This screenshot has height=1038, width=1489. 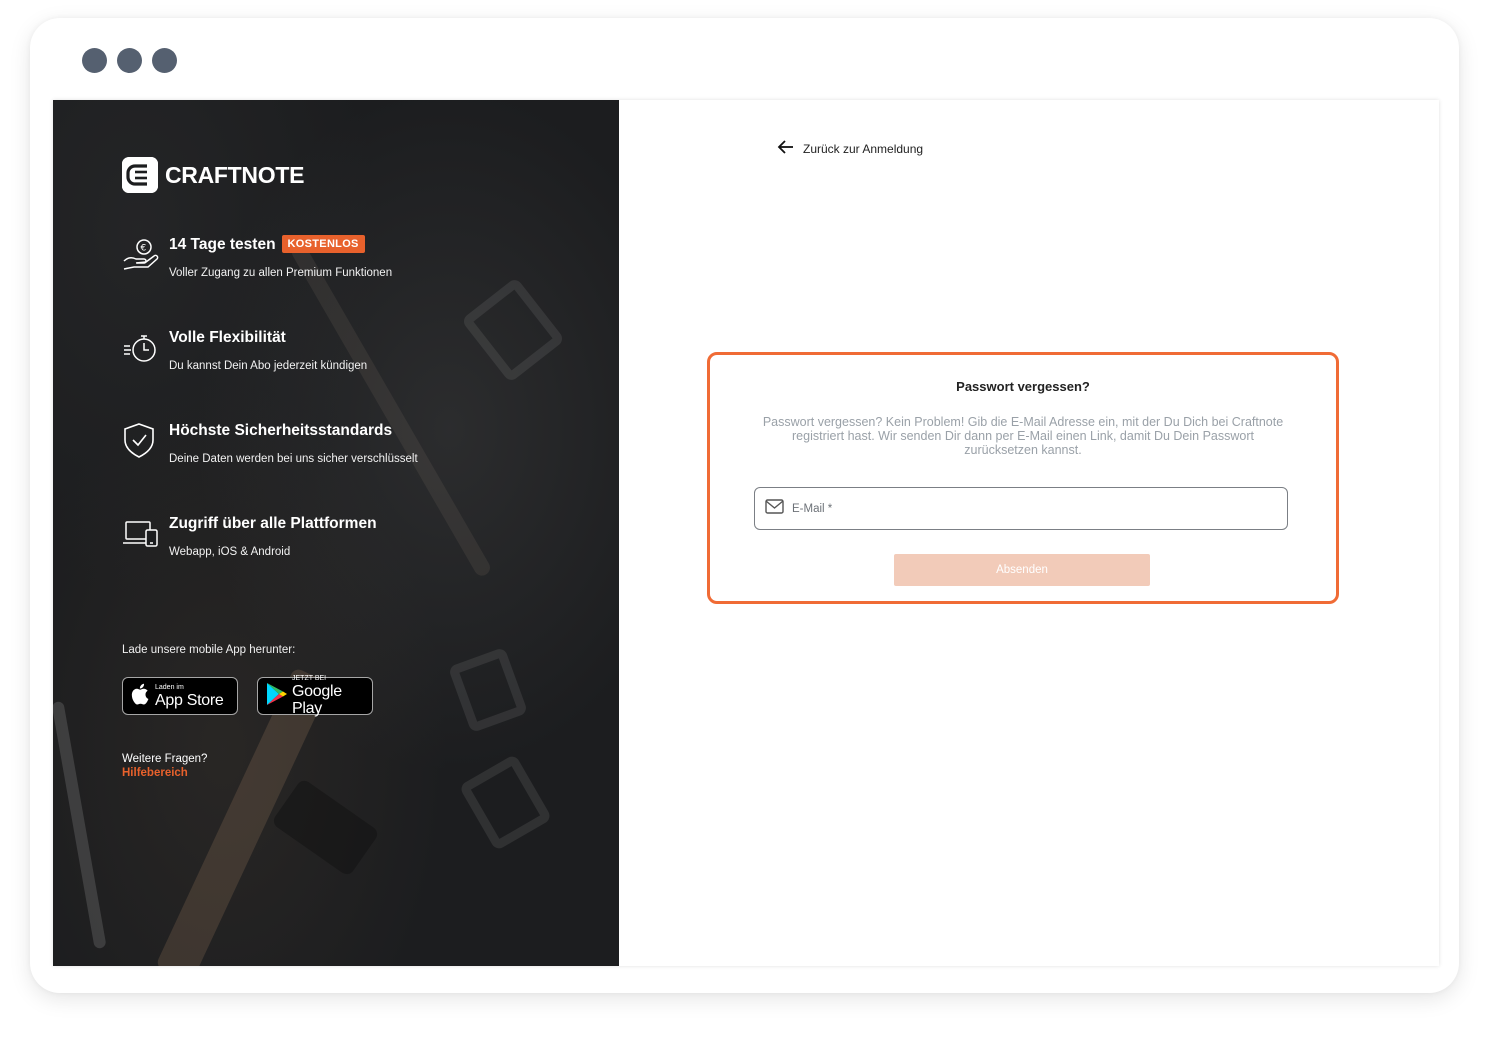 I want to click on brand-logo: CRAFTNOTE, so click(x=213, y=175).